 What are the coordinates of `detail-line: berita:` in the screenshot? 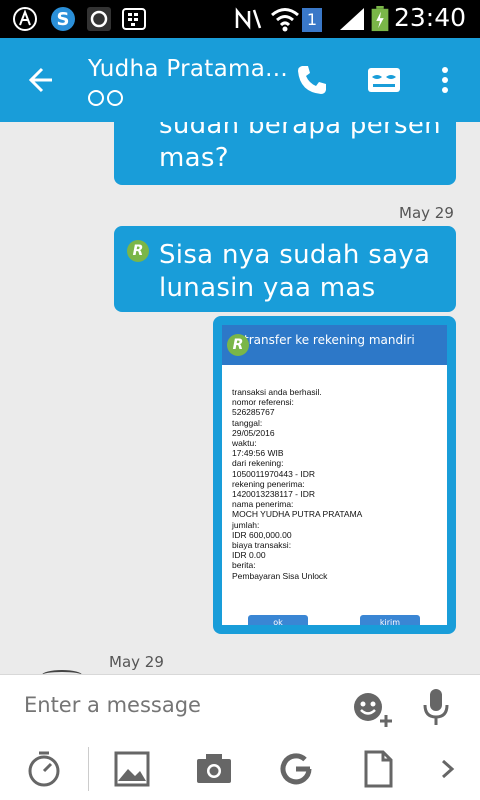 It's located at (244, 565).